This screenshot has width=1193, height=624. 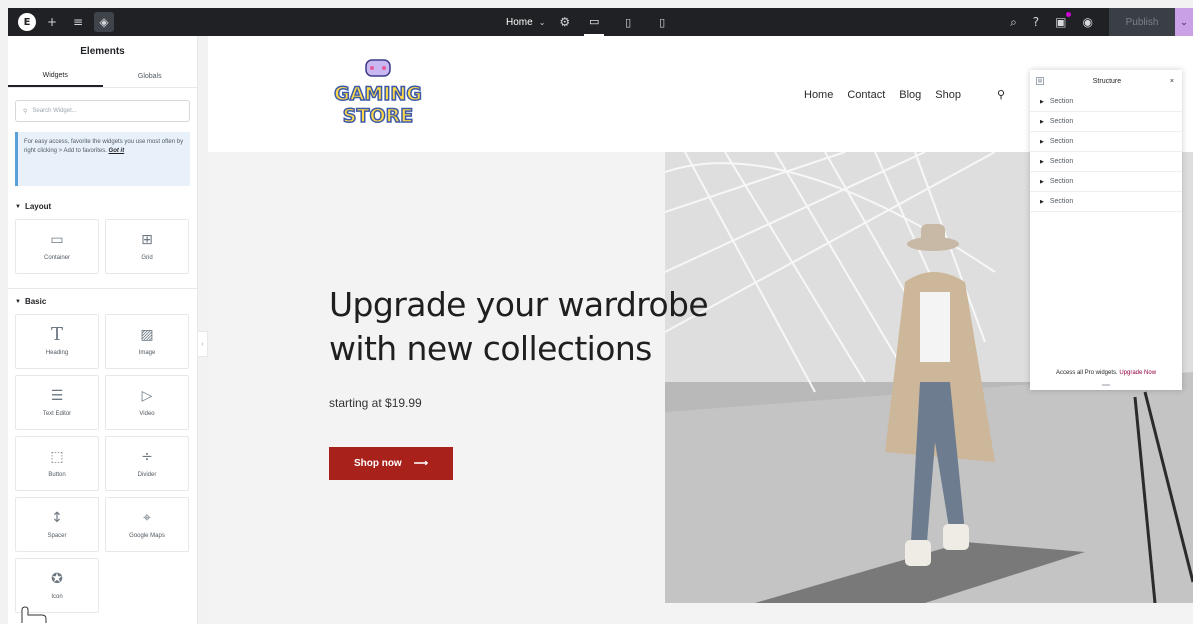 What do you see at coordinates (147, 334) in the screenshot?
I see `image-icon: ▨` at bounding box center [147, 334].